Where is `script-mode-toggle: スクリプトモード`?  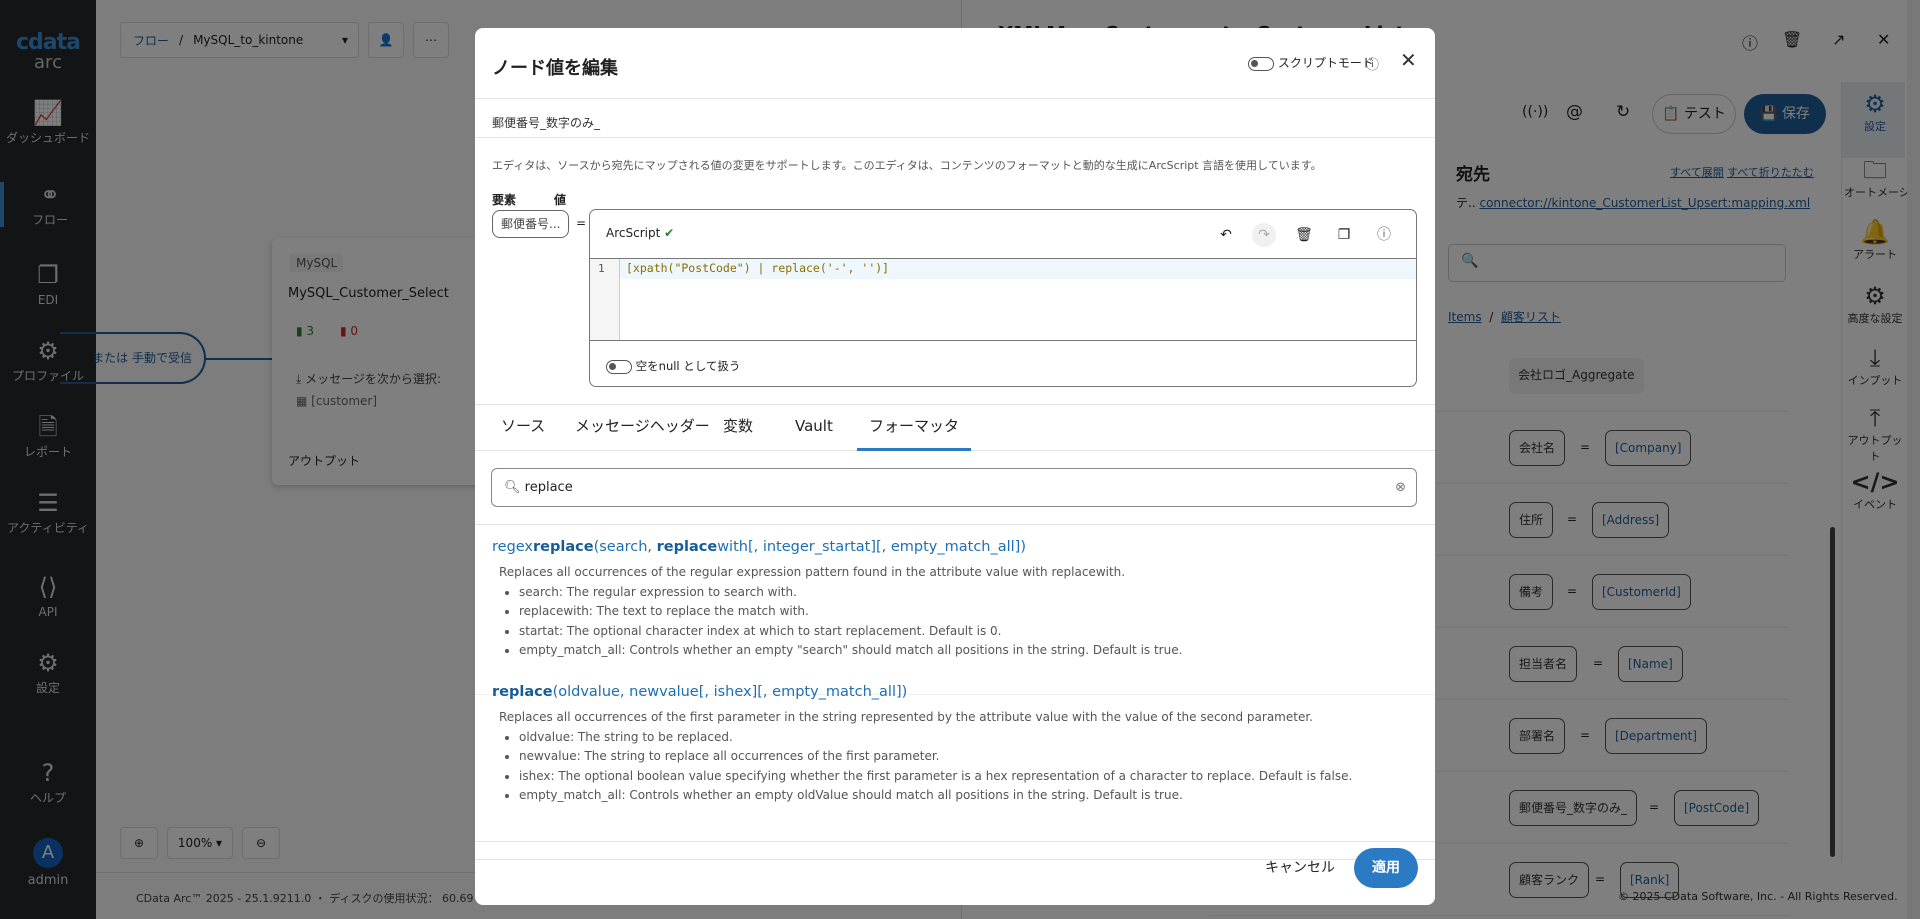
script-mode-toggle: スクリプトモード is located at coordinates (1311, 62).